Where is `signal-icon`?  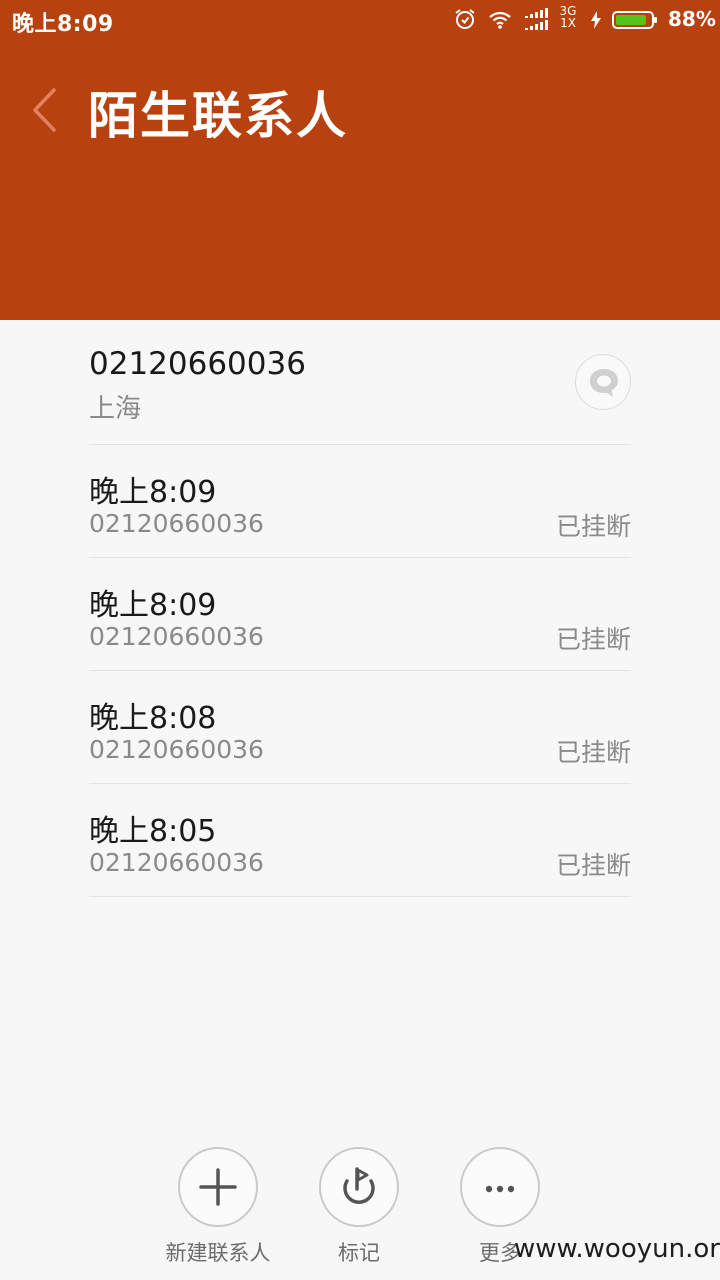
signal-icon is located at coordinates (536, 19).